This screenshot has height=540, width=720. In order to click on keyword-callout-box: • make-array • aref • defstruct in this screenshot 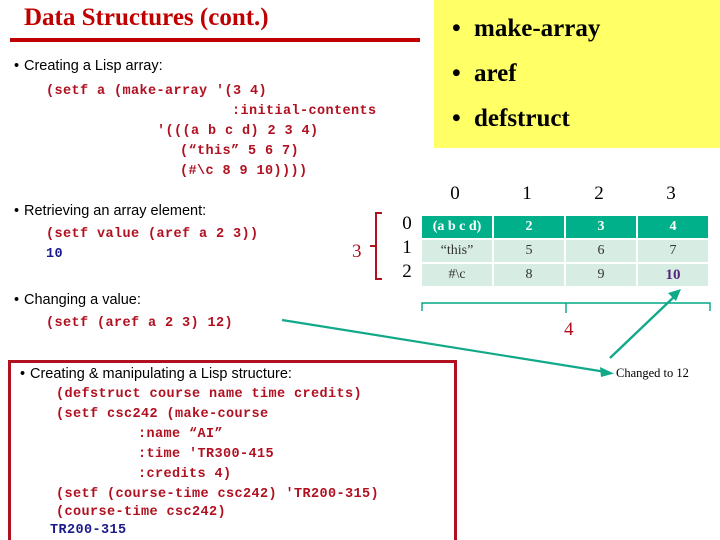, I will do `click(577, 74)`.